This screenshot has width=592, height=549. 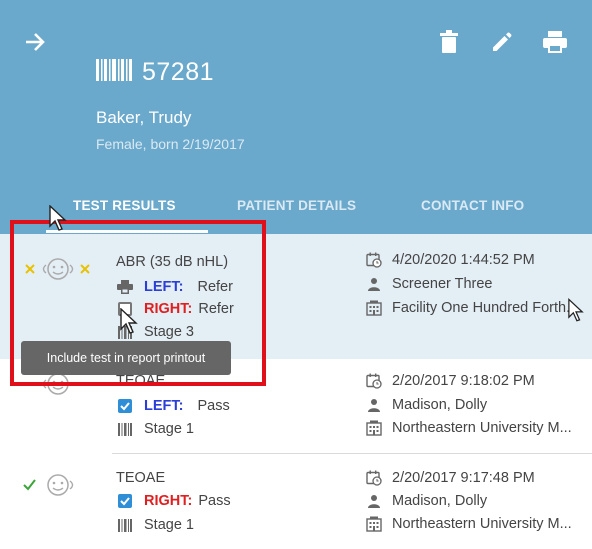 I want to click on left-label: LEFT:, so click(x=164, y=406).